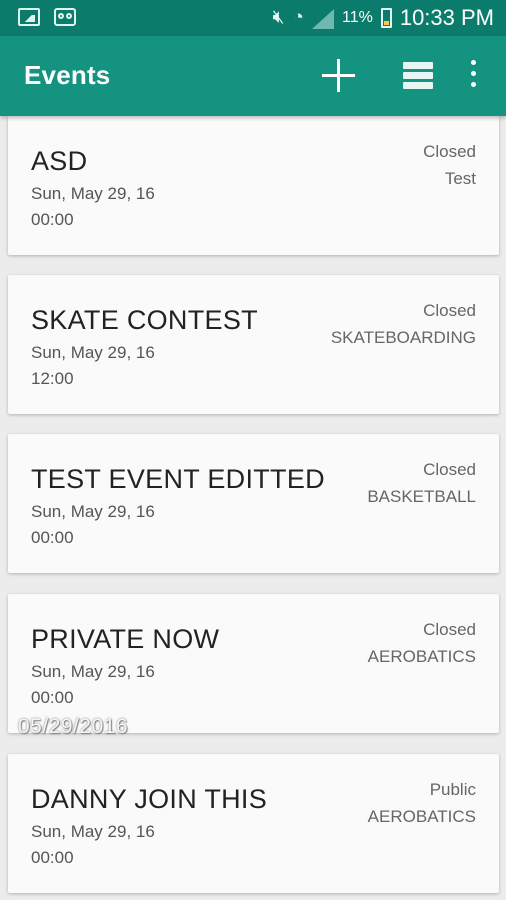  I want to click on mute-icon: 🔇︎, so click(278, 17).